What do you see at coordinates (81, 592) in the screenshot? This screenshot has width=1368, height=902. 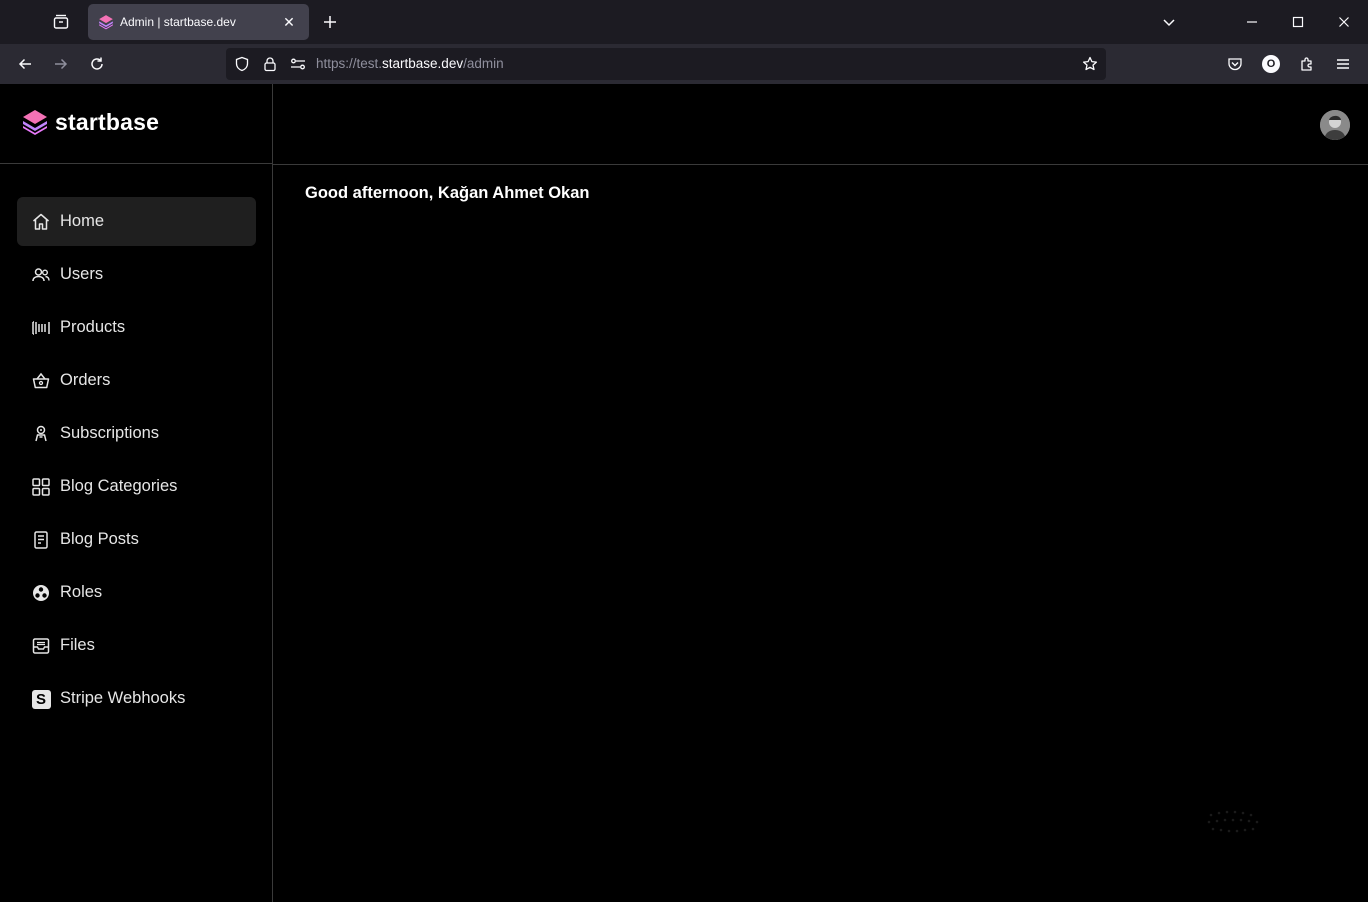 I see `sidebar-item-label: Roles` at bounding box center [81, 592].